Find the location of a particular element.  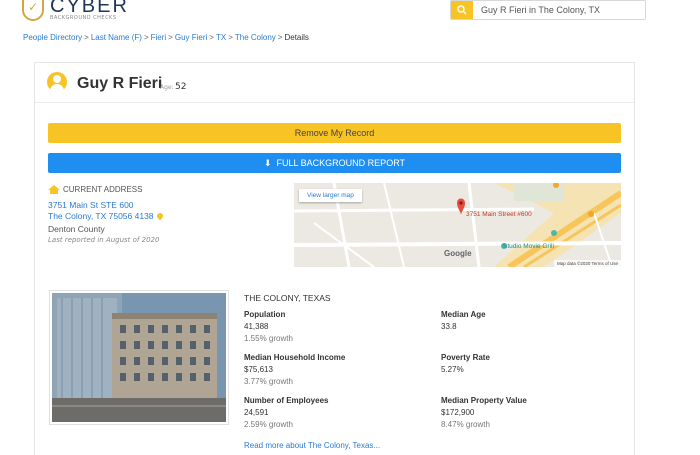

map-pin-label: 3751 Main Street #600 is located at coordinates (499, 214).